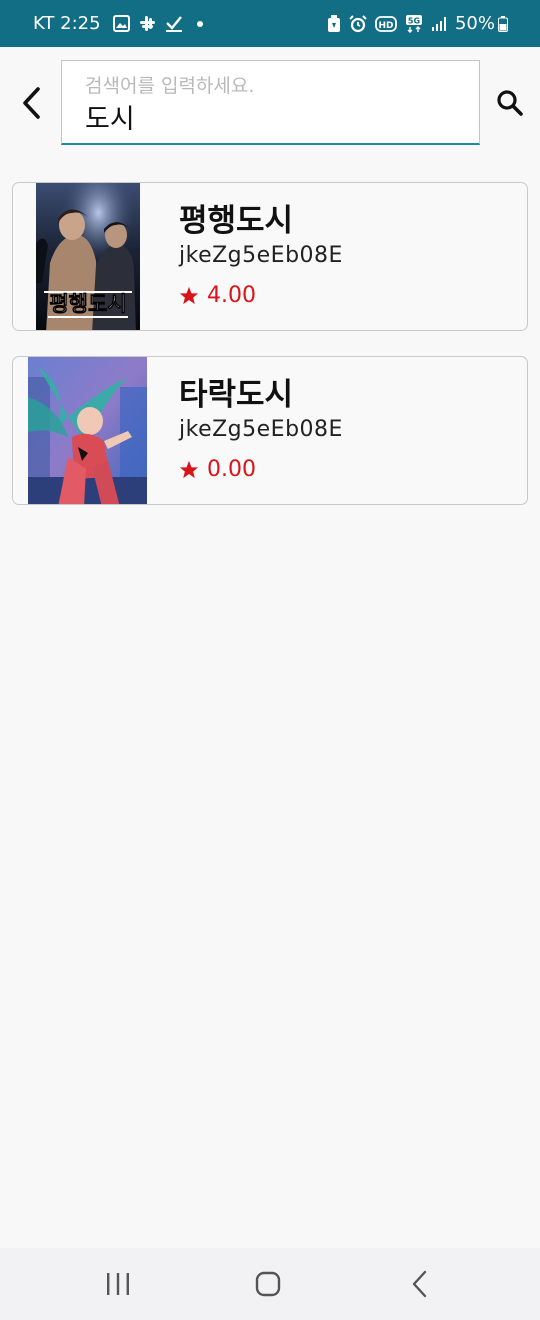 The height and width of the screenshot is (1320, 540). I want to click on chevron-left-icon, so click(31, 103).